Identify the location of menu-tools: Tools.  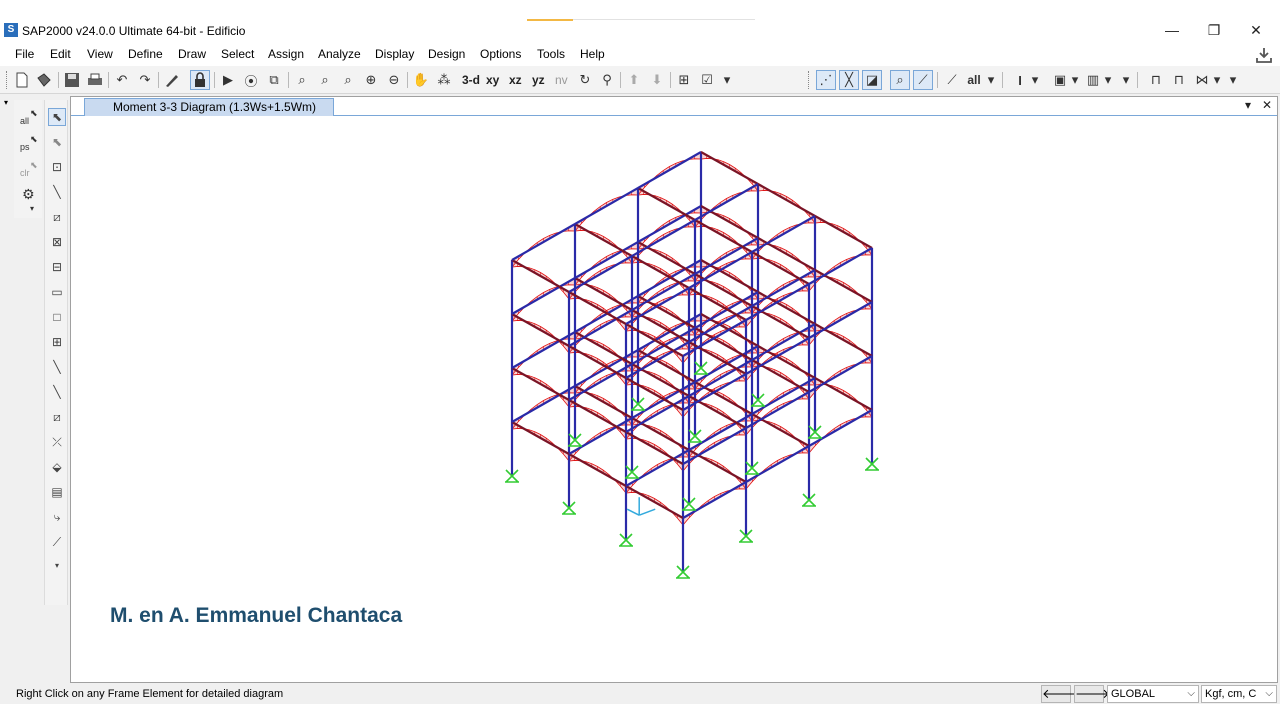
(551, 54).